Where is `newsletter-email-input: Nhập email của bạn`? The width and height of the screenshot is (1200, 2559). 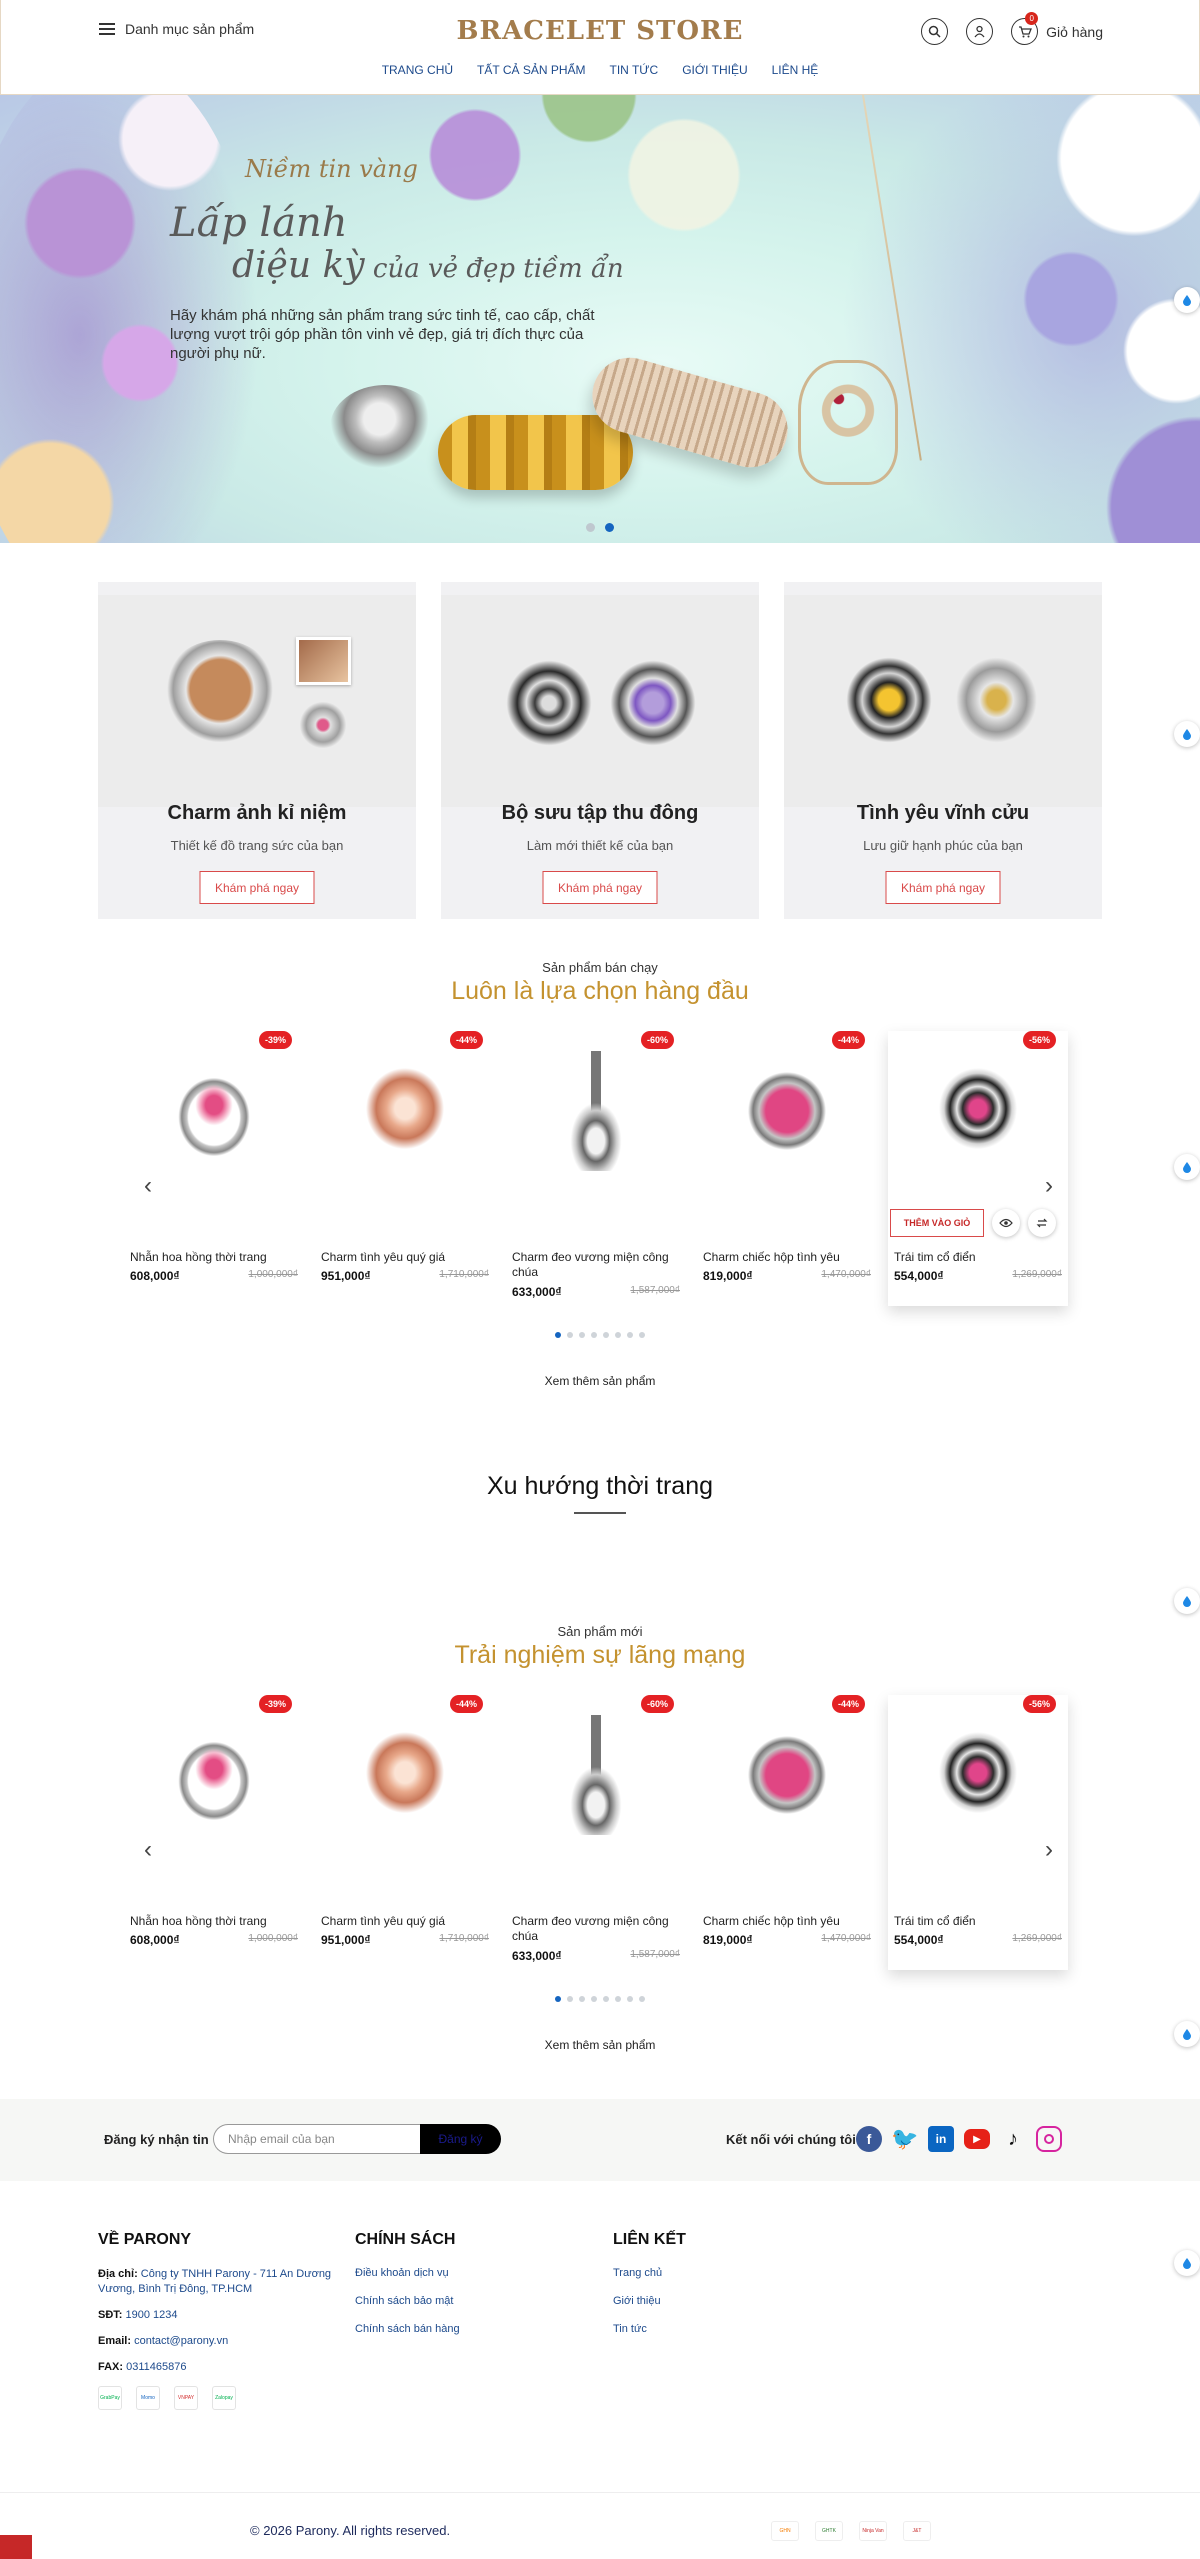 newsletter-email-input: Nhập email của bạn is located at coordinates (317, 2139).